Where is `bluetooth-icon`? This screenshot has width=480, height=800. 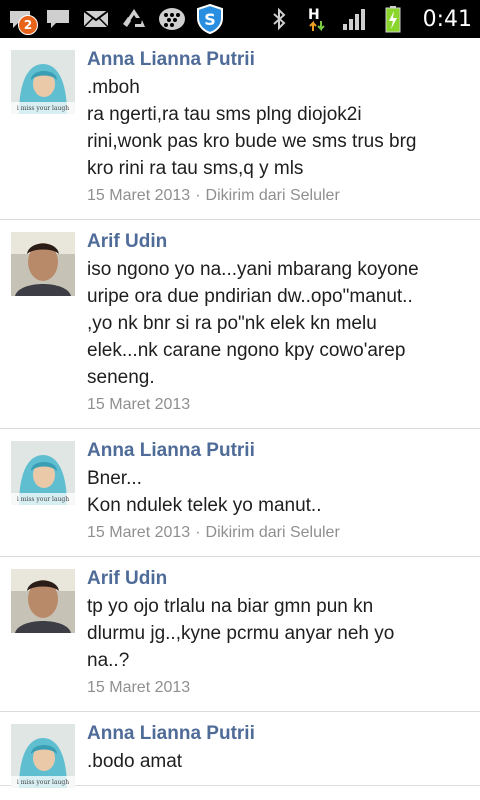
bluetooth-icon is located at coordinates (279, 19).